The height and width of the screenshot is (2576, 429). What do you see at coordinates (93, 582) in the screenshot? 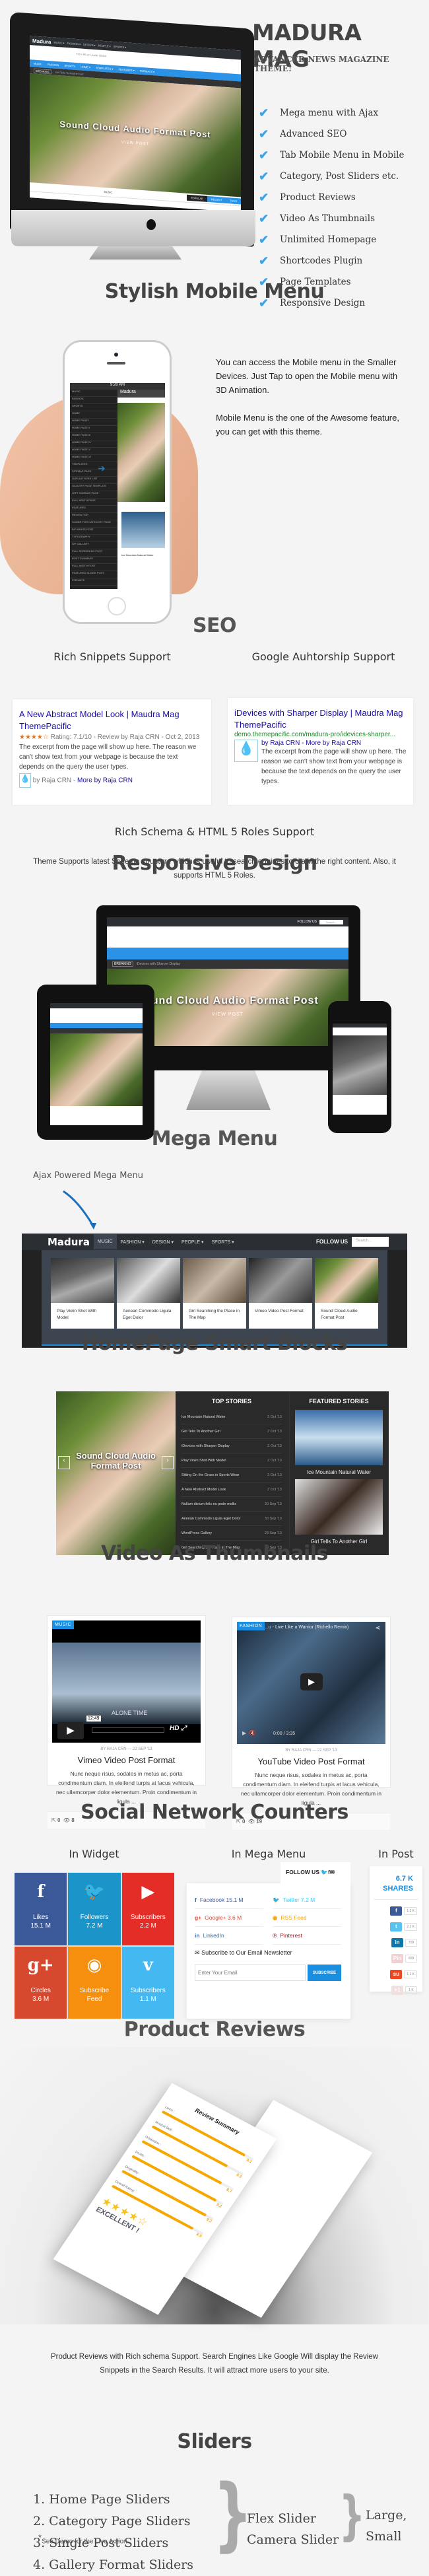
I see `mobile-menu-item: FORMATS` at bounding box center [93, 582].